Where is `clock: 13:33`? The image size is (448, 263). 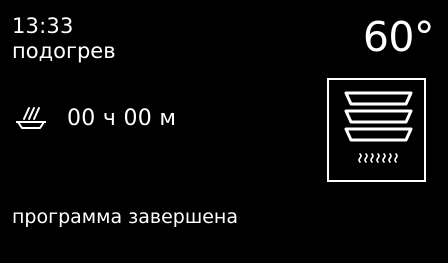 clock: 13:33 is located at coordinates (43, 26).